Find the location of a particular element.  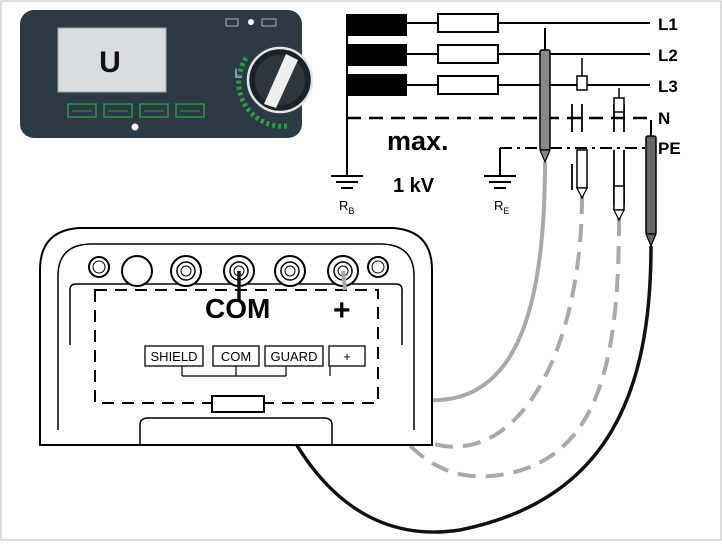

fuse-l3 is located at coordinates (468, 85).